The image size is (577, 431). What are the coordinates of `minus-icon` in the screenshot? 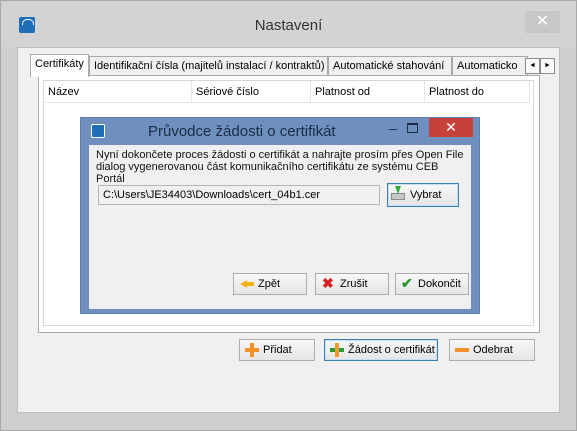 It's located at (462, 350).